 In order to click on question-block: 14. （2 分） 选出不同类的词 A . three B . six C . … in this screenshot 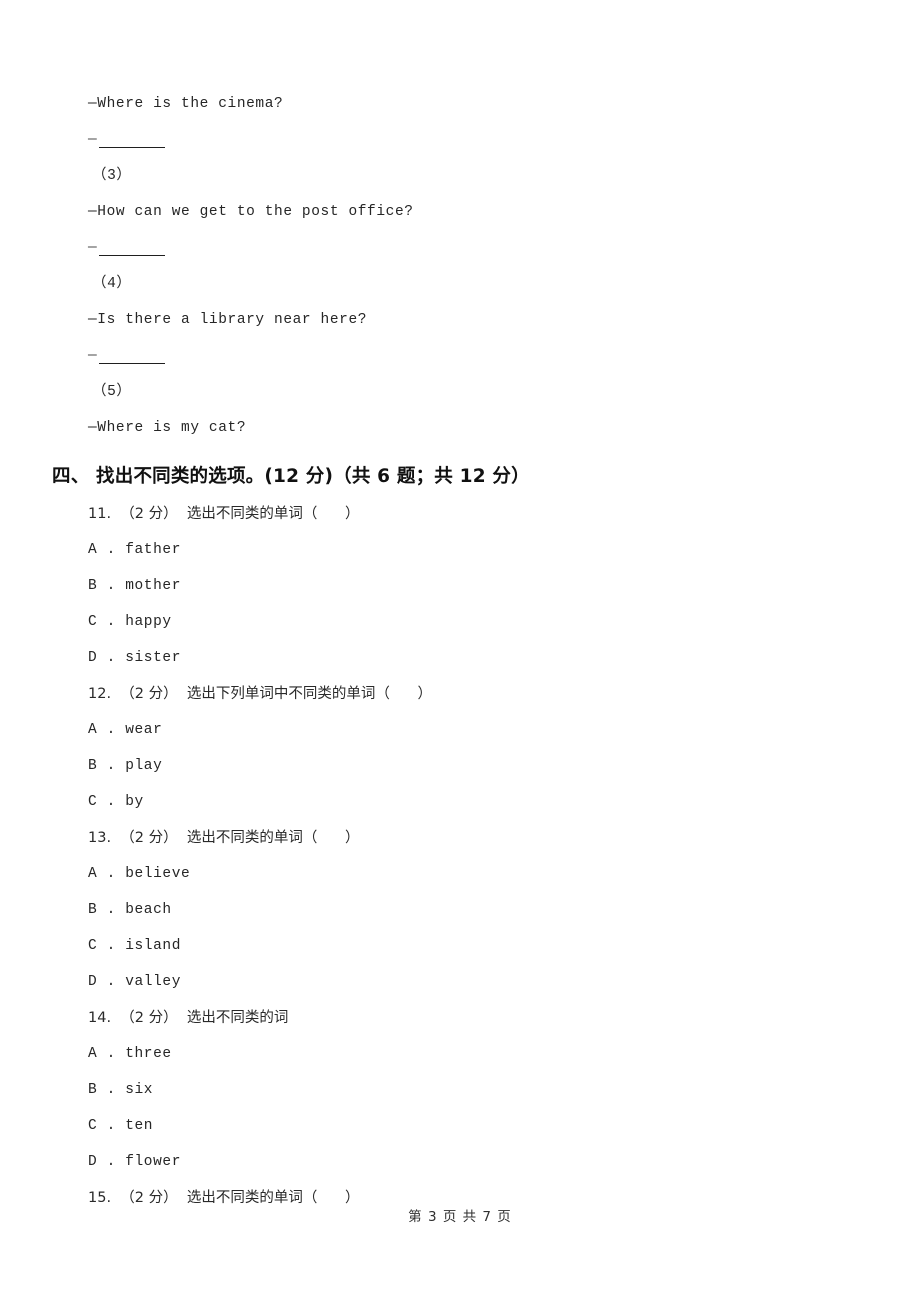, I will do `click(462, 1090)`.